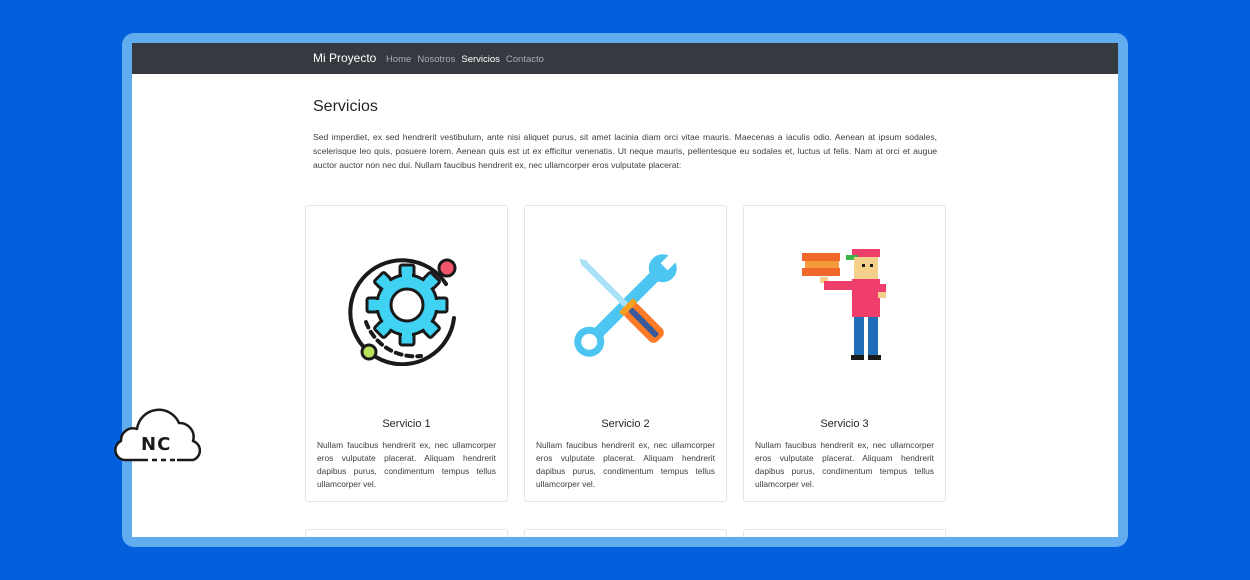 Image resolution: width=1250 pixels, height=580 pixels. I want to click on card-title: Servicio 2, so click(625, 424).